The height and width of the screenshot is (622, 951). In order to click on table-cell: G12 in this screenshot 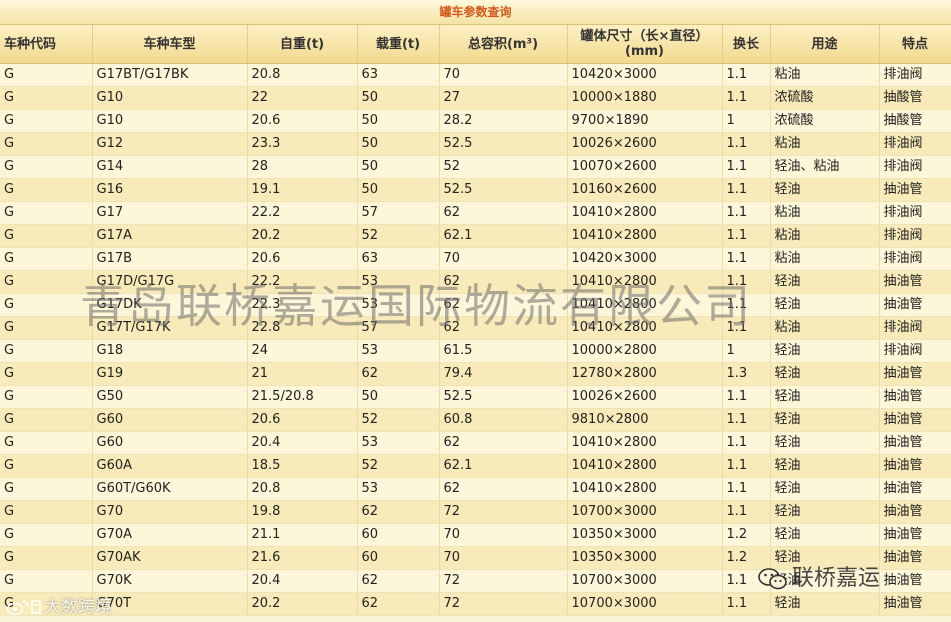, I will do `click(170, 144)`.